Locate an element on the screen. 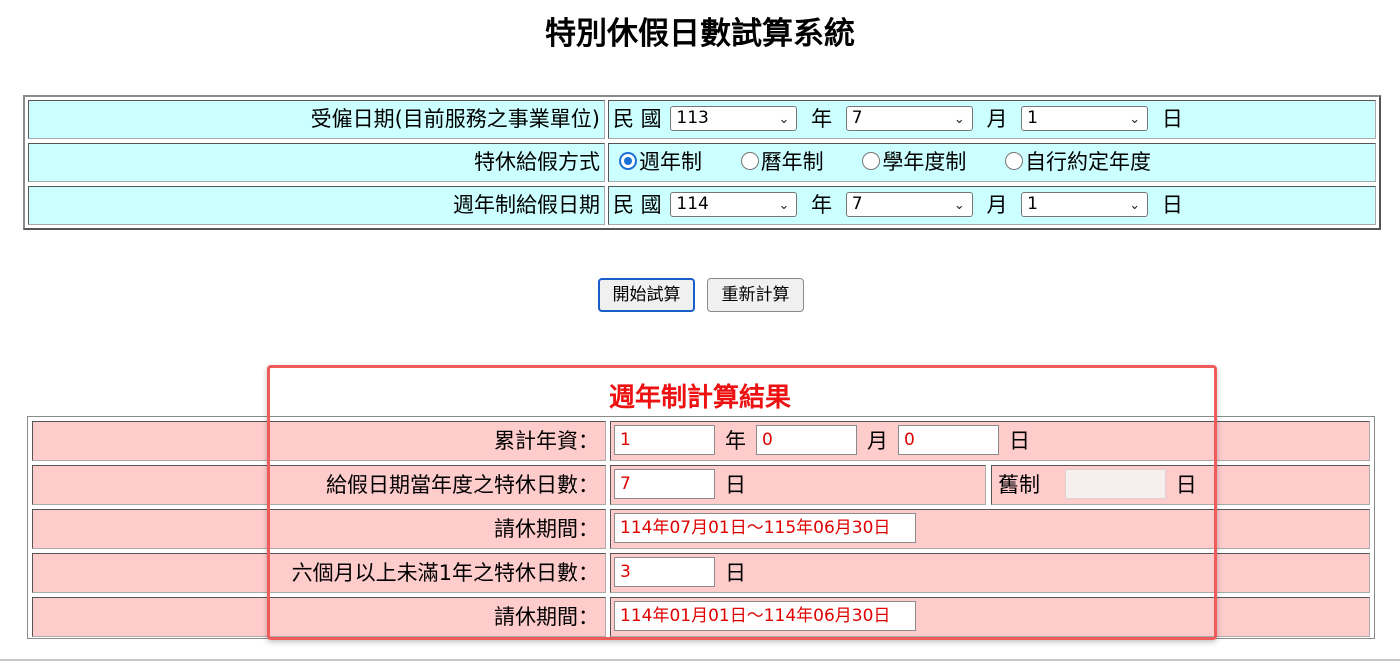 Image resolution: width=1400 pixels, height=666 pixels. radio-calendar-year: 曆年制 is located at coordinates (779, 162).